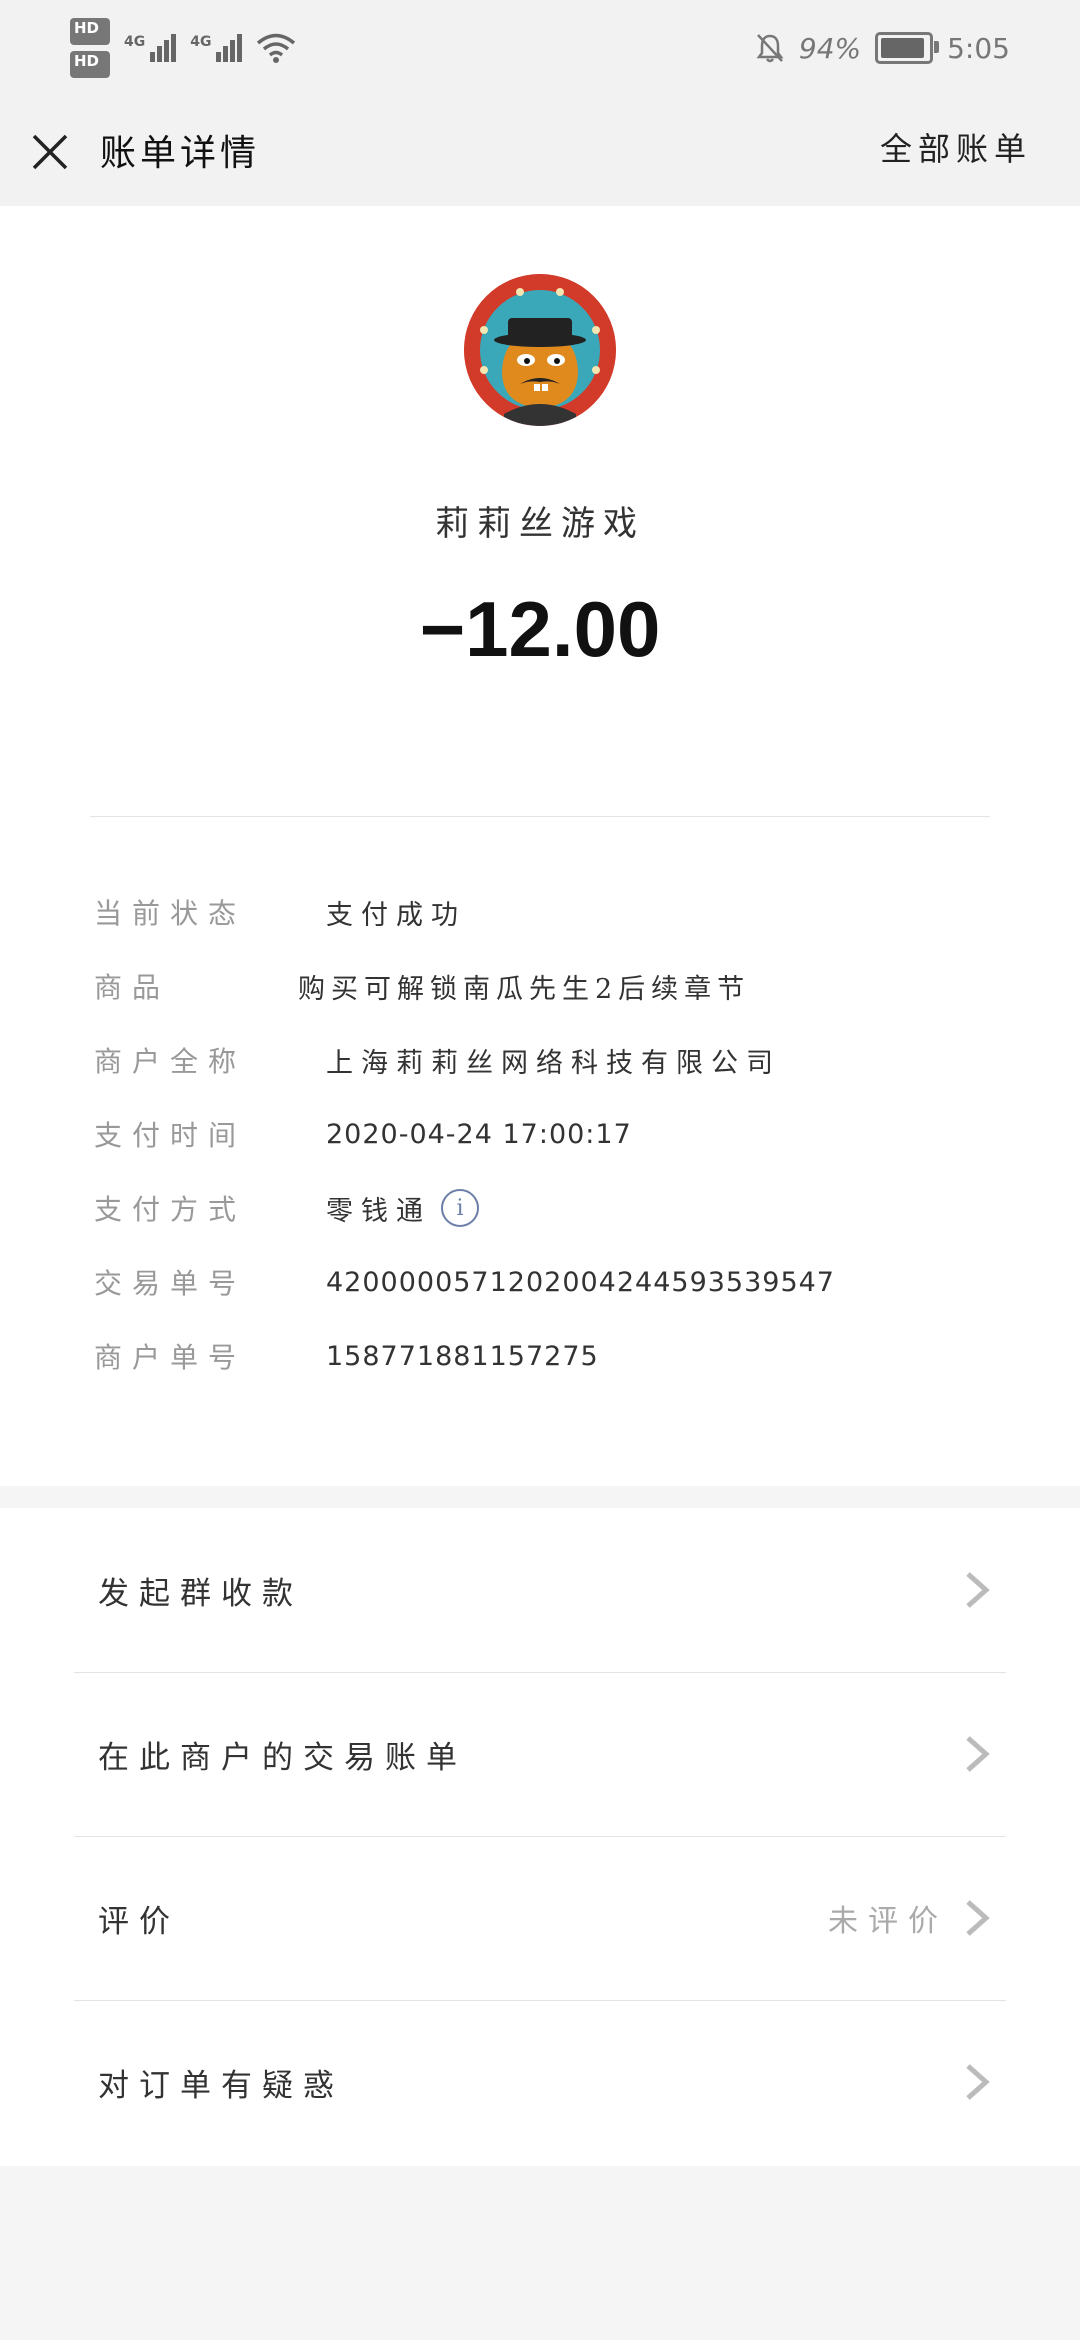 The image size is (1080, 2340). I want to click on status-left: HD1 HD2 4G 4G, so click(183, 48).